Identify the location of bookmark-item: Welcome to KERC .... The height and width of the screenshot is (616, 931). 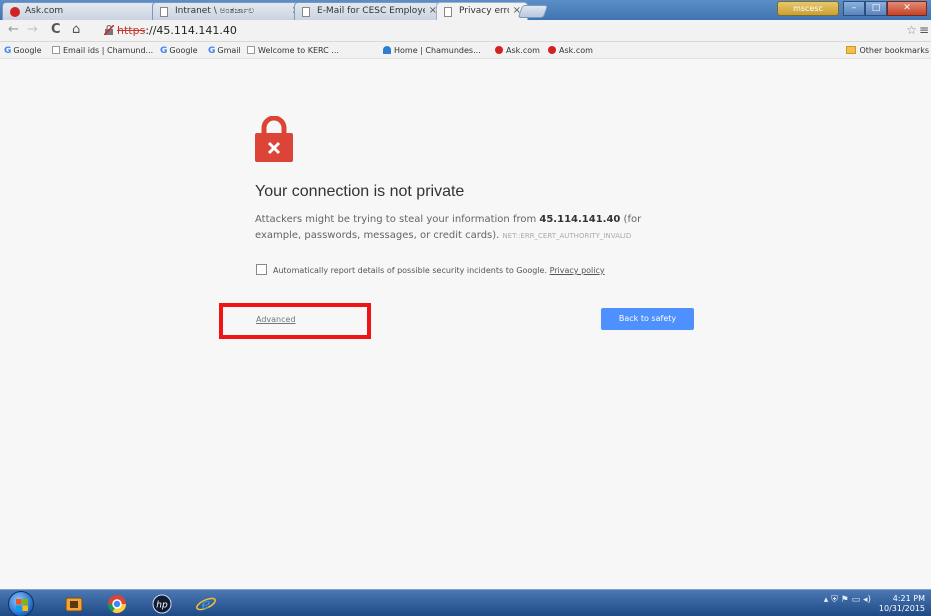
(293, 50).